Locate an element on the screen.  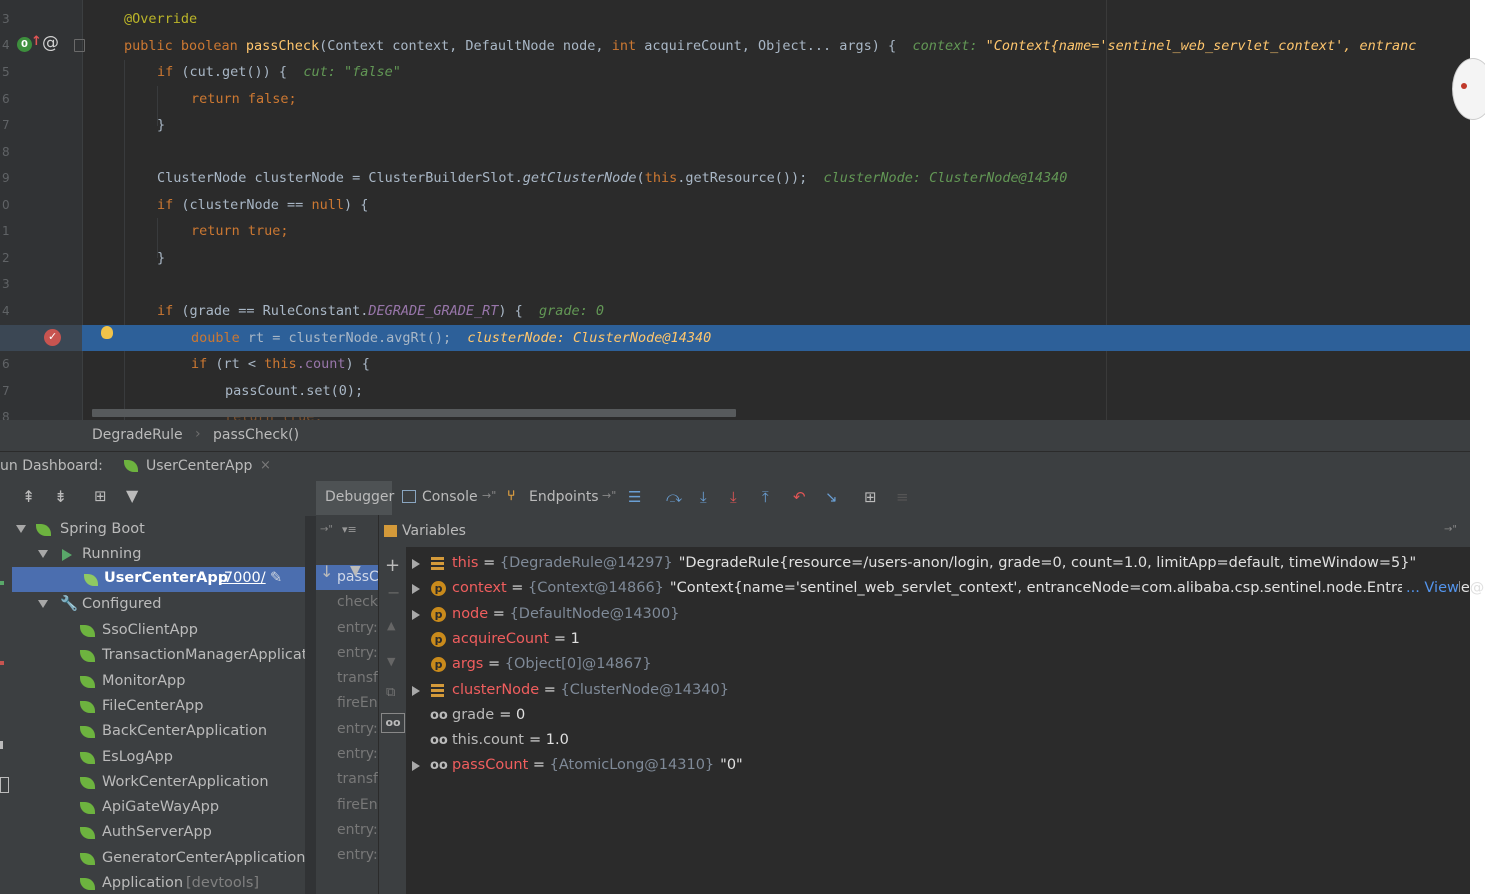
arrow-up-icon: ↑ is located at coordinates (36, 41).